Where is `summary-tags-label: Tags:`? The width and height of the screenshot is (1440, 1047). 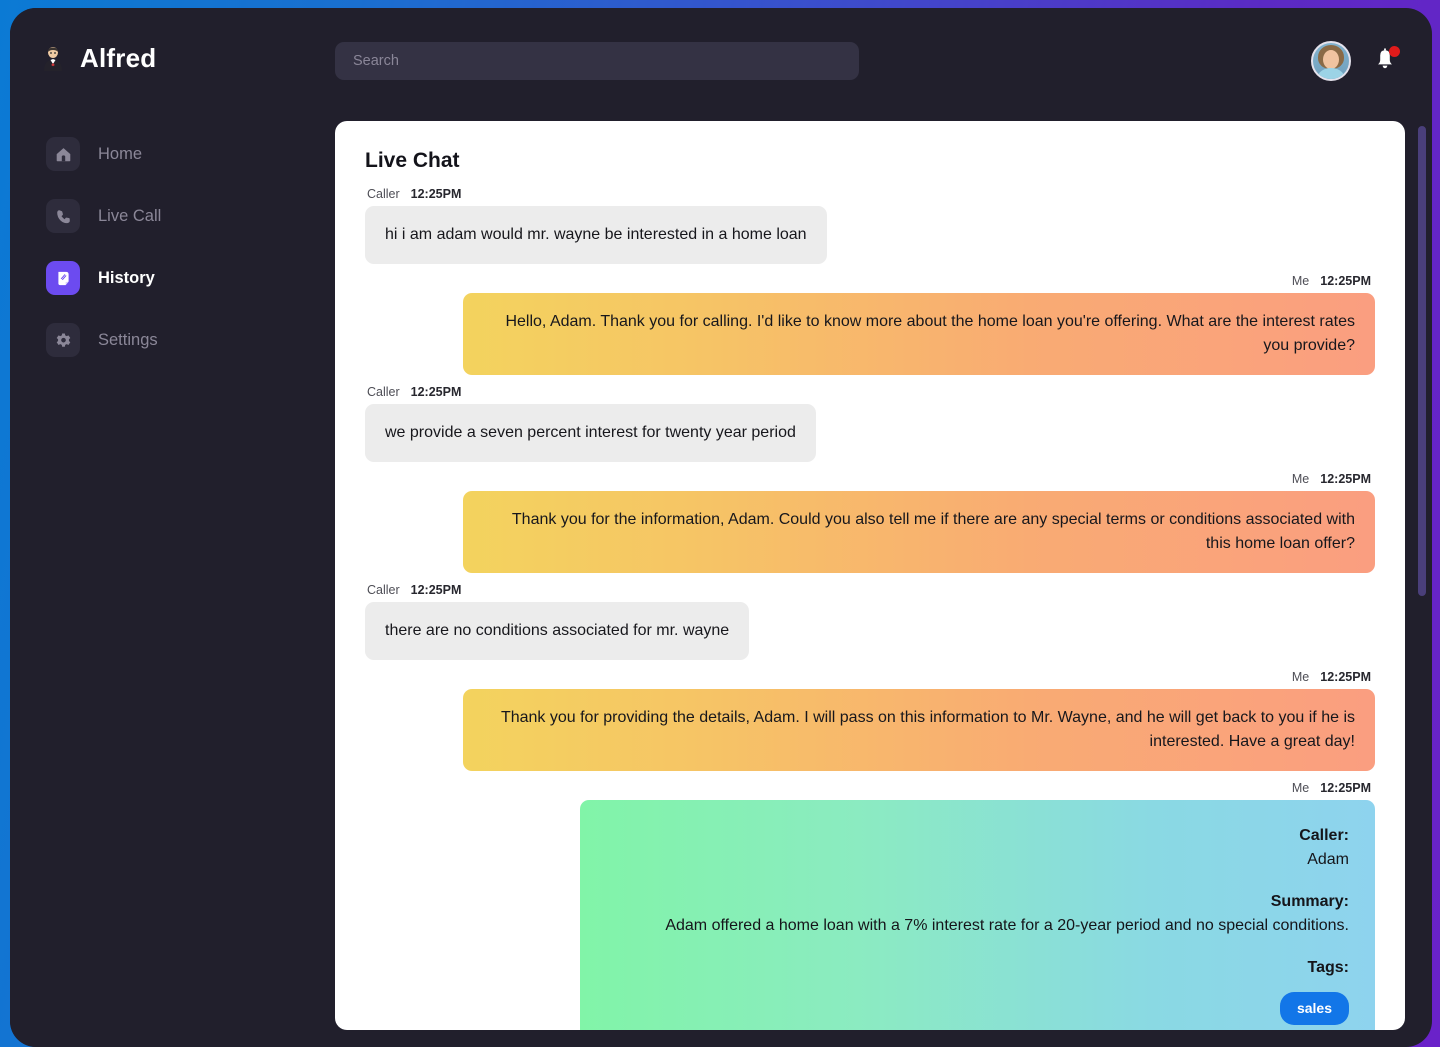
summary-tags-label: Tags: is located at coordinates (1328, 967).